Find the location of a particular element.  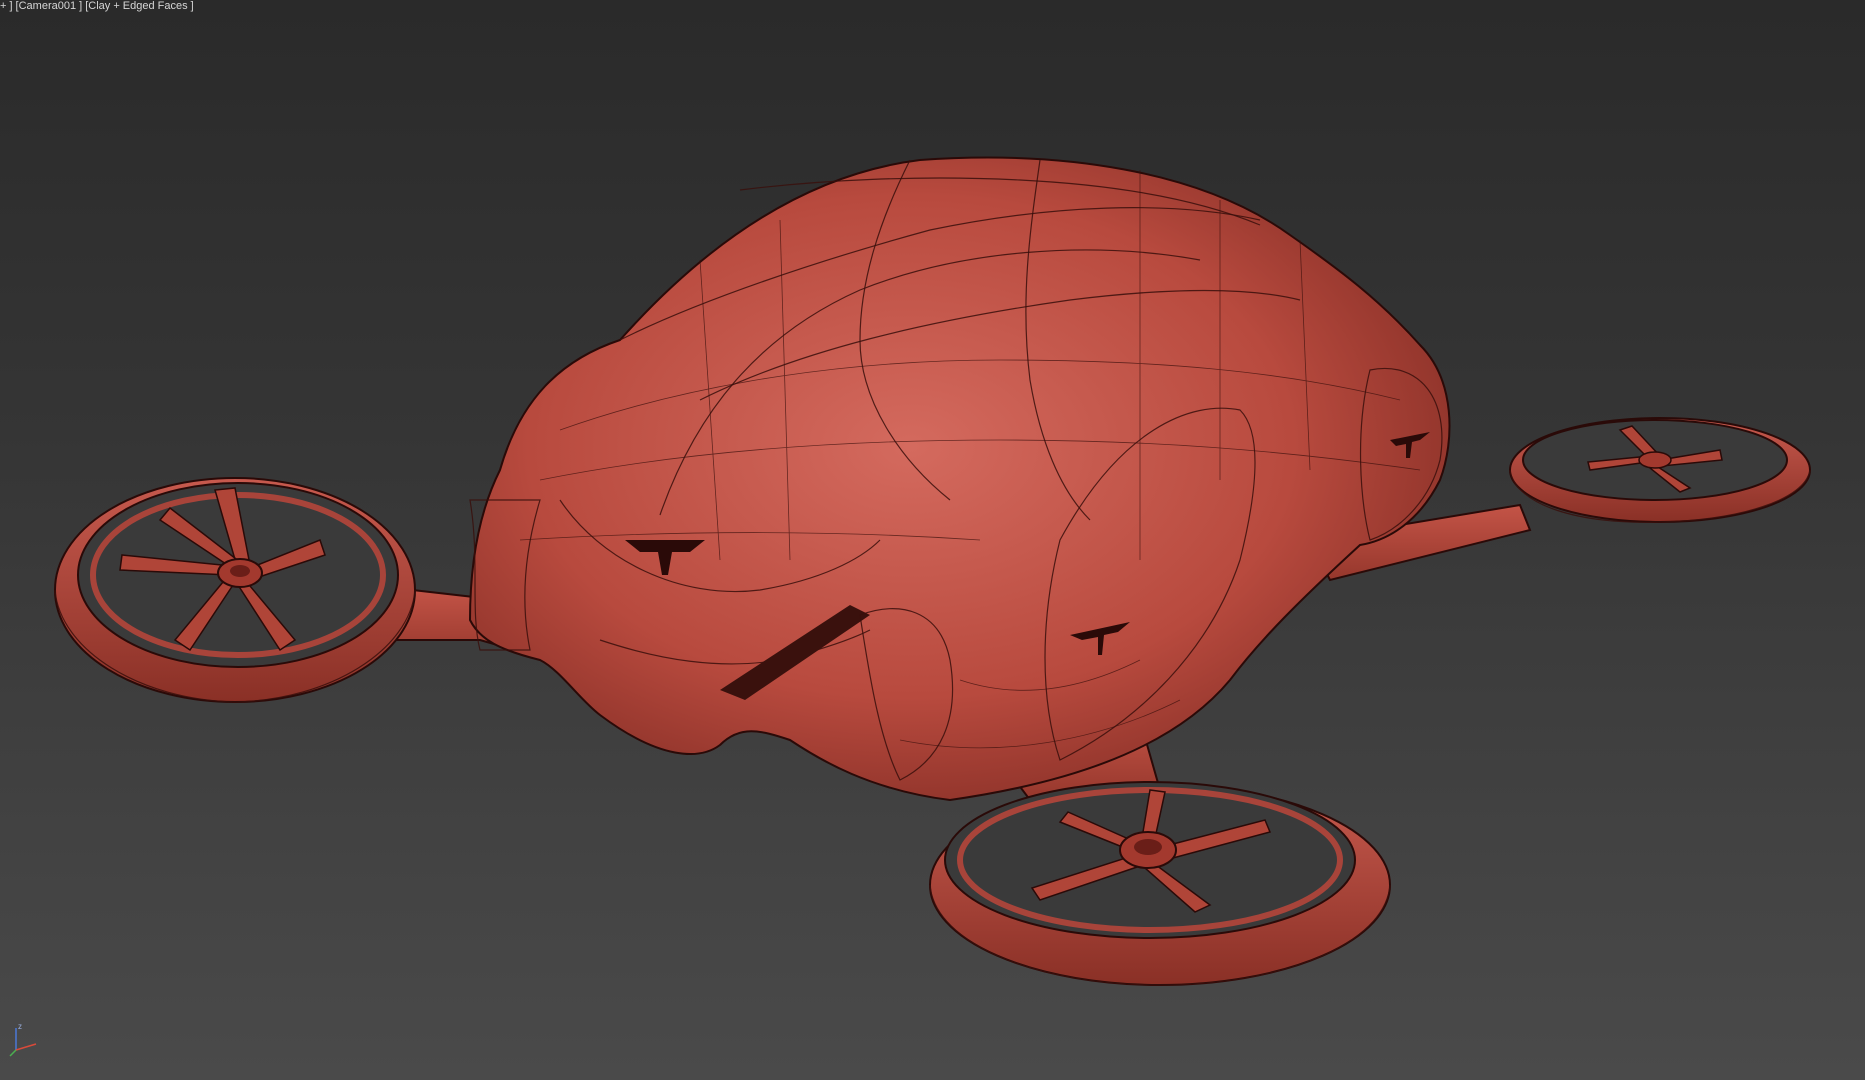

rotor-left is located at coordinates (235, 590).